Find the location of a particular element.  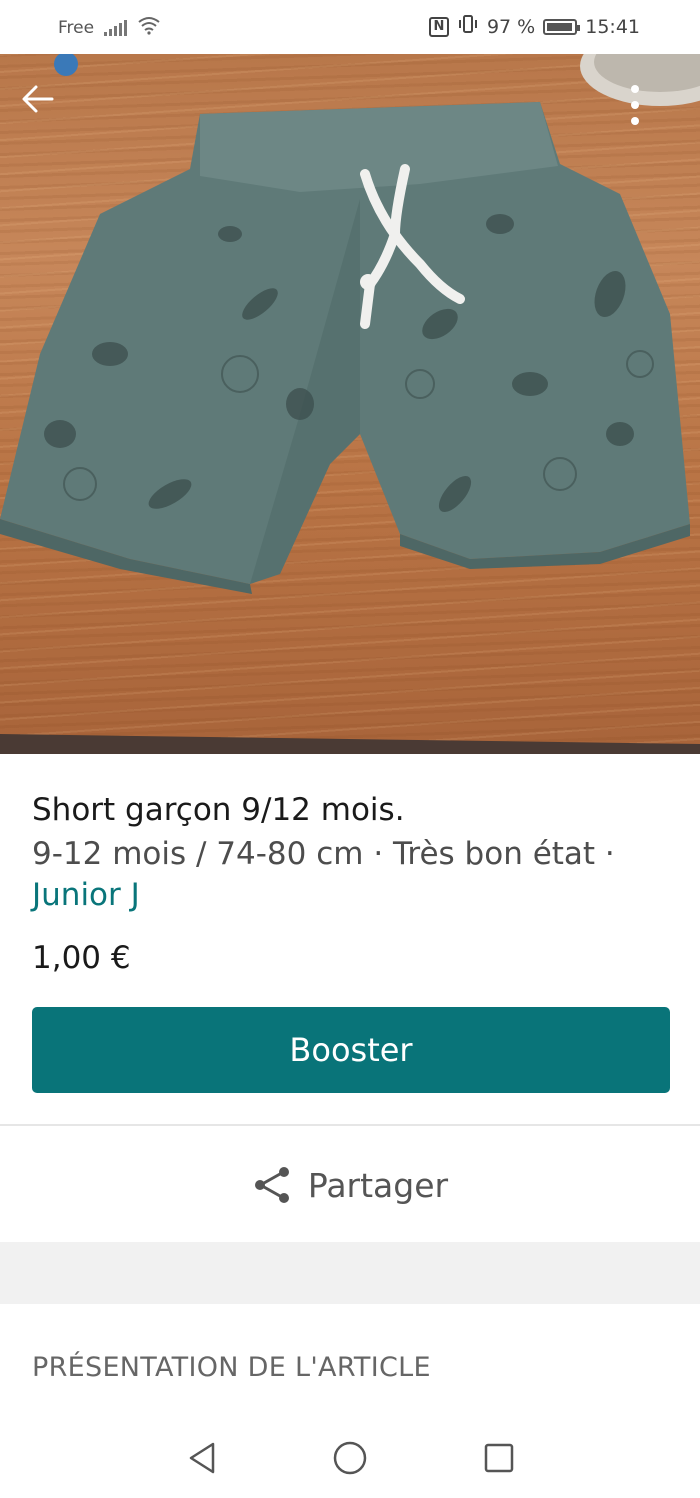

battery-icon is located at coordinates (562, 26).